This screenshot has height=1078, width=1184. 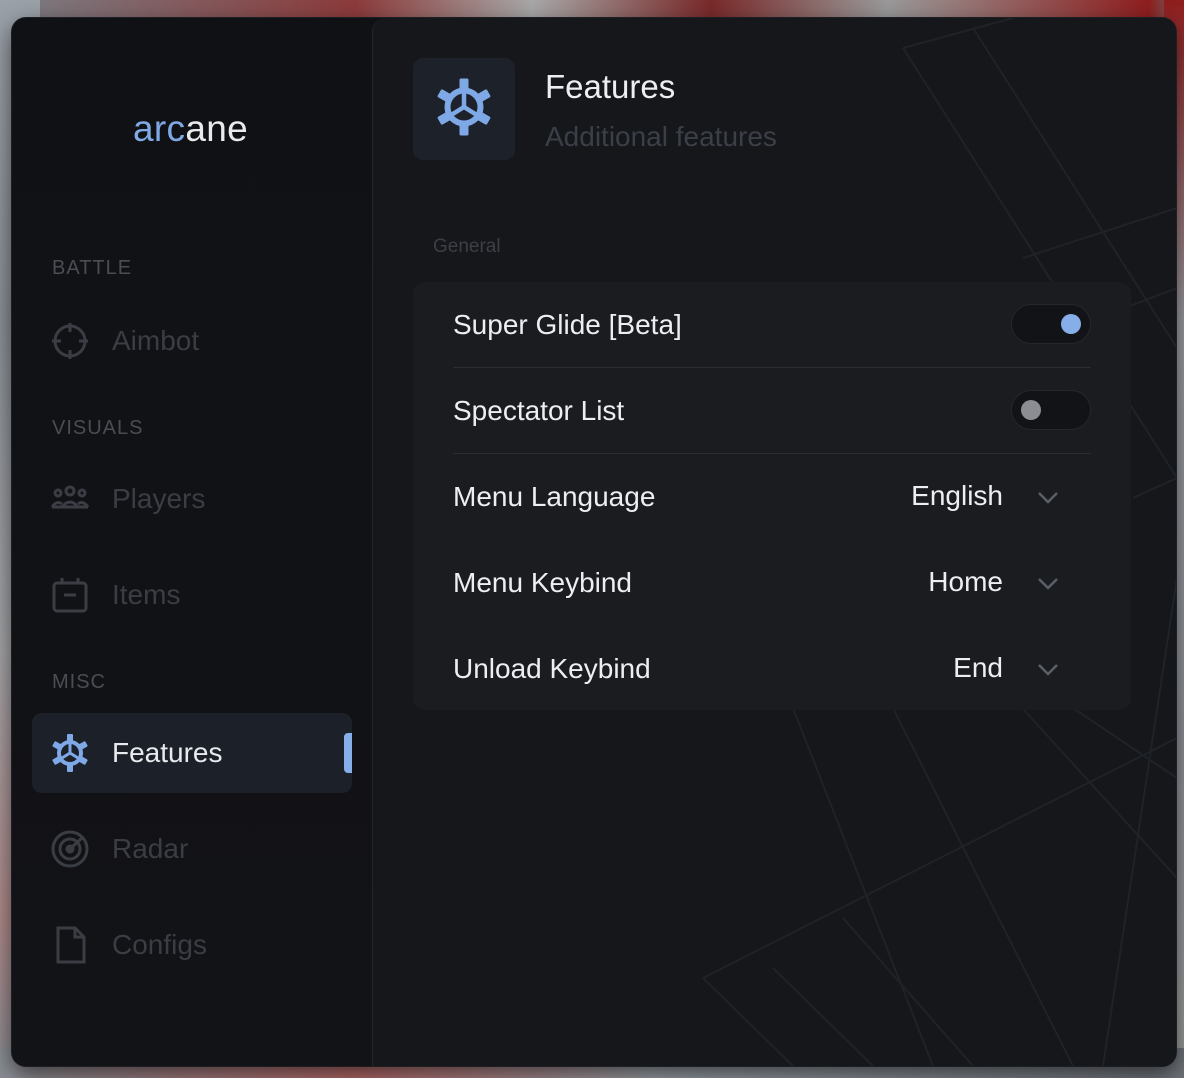 I want to click on setting-label: Spectator List, so click(x=539, y=410).